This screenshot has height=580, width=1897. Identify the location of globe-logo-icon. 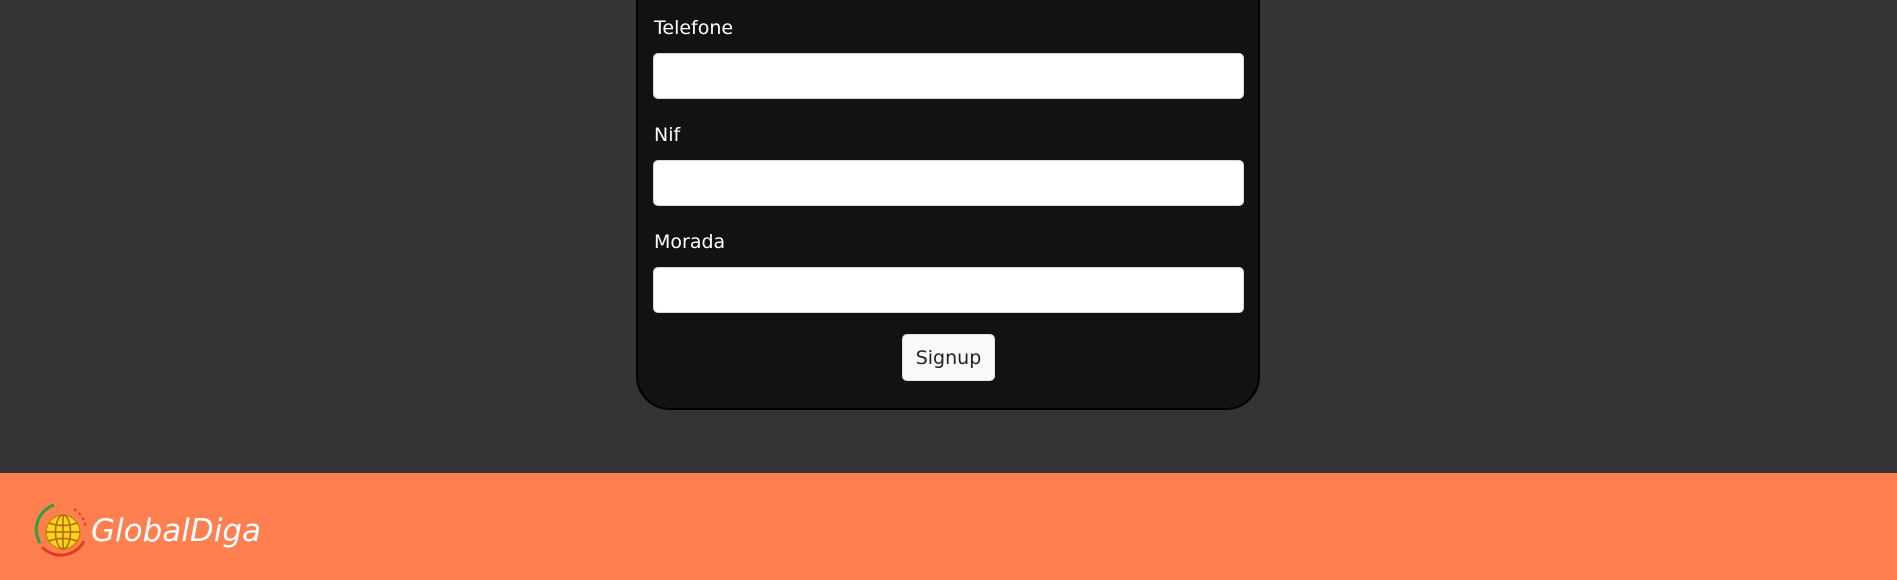
(62, 532).